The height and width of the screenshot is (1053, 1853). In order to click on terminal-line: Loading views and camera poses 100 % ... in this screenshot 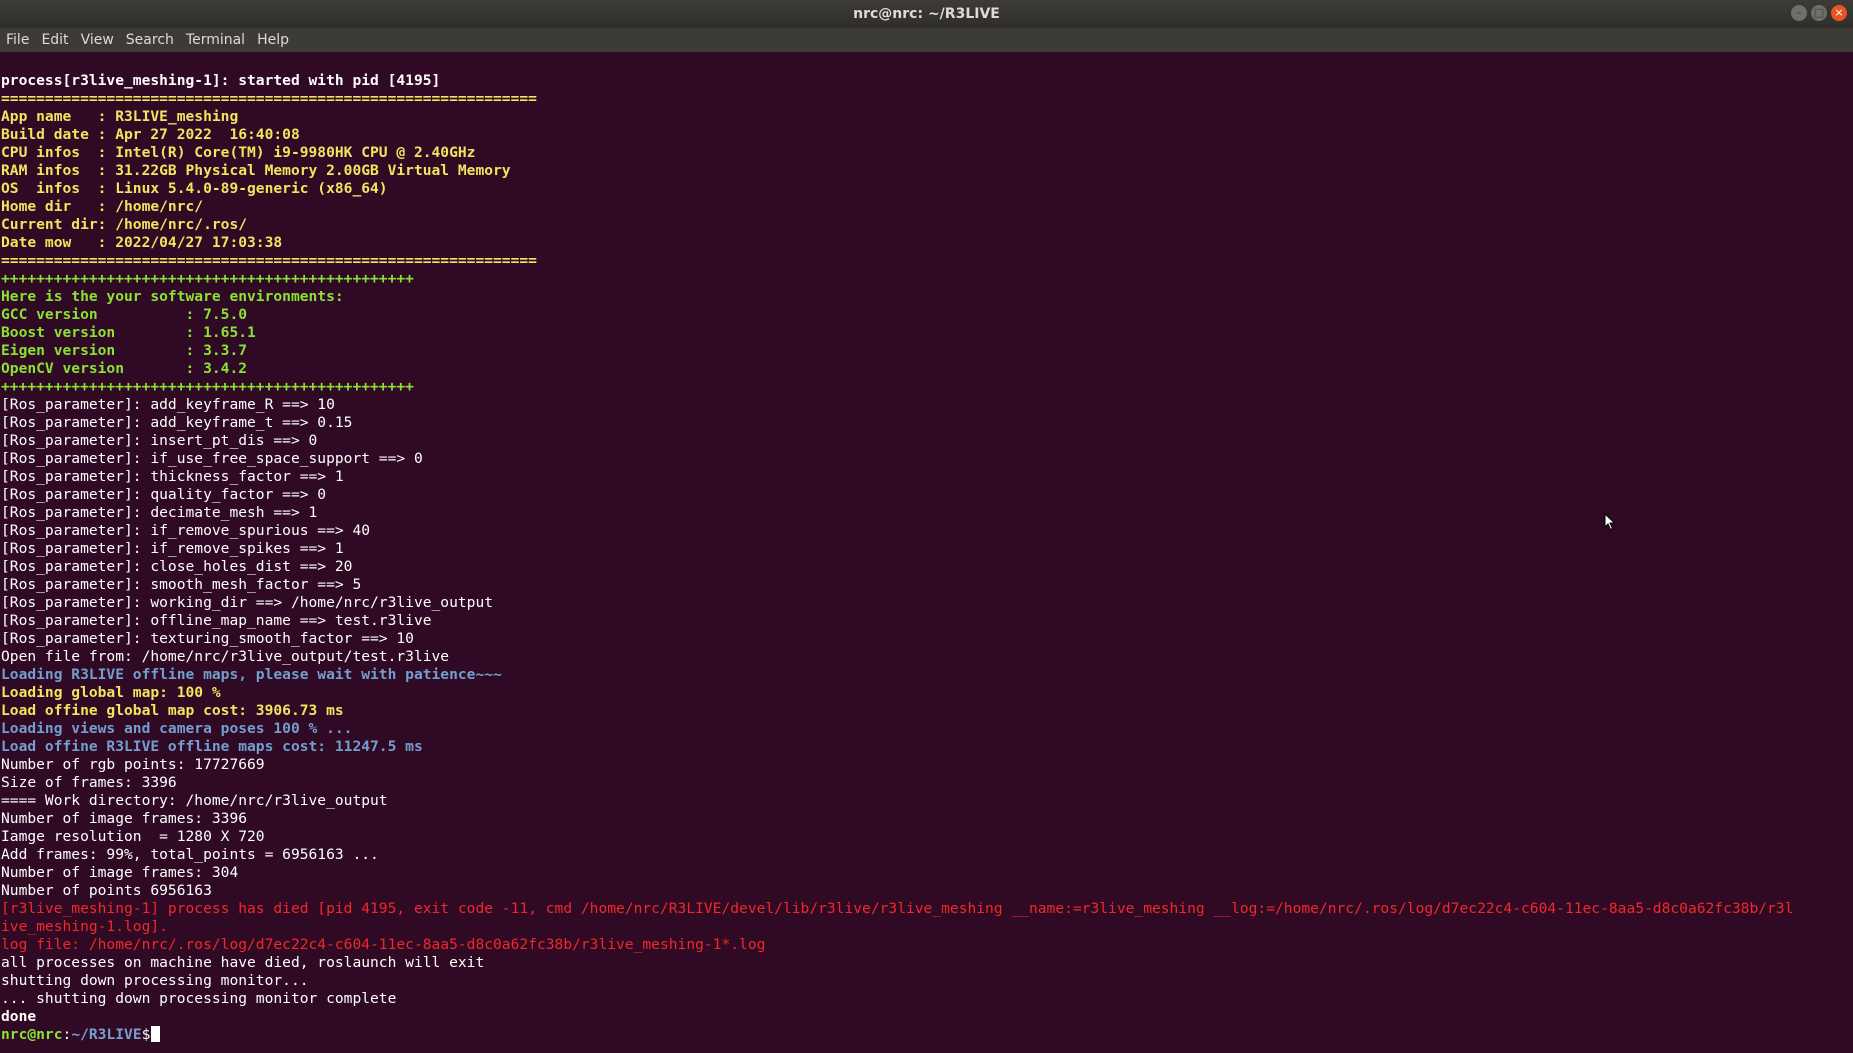, I will do `click(177, 728)`.